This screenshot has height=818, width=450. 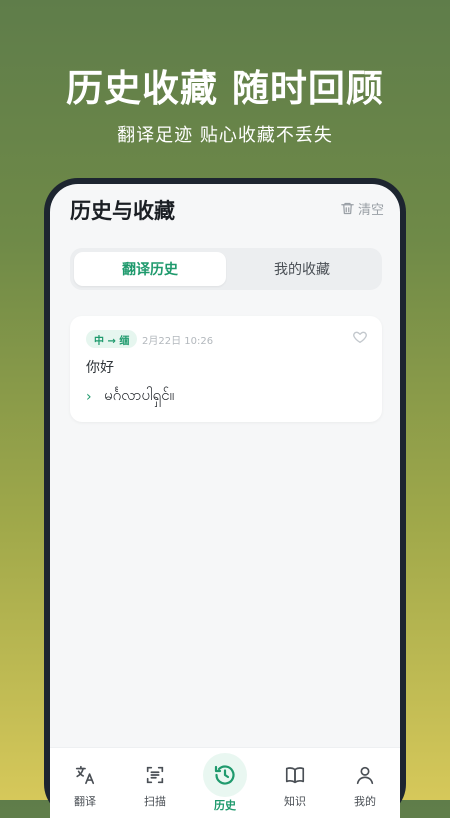 I want to click on translate-icon, so click(x=85, y=775).